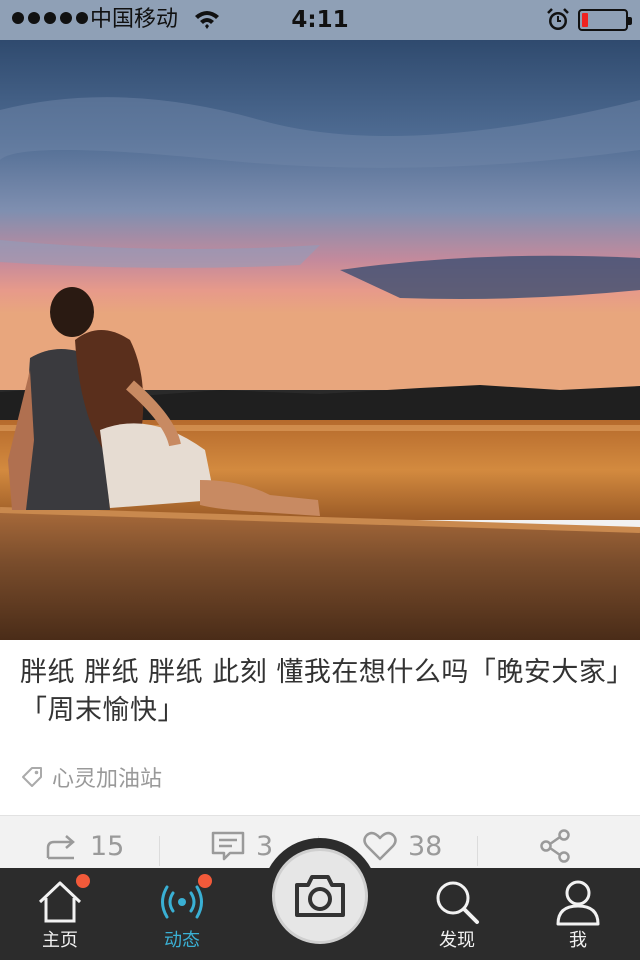 The height and width of the screenshot is (960, 640). I want to click on status-bar: 中国移动 4:11, so click(320, 20).